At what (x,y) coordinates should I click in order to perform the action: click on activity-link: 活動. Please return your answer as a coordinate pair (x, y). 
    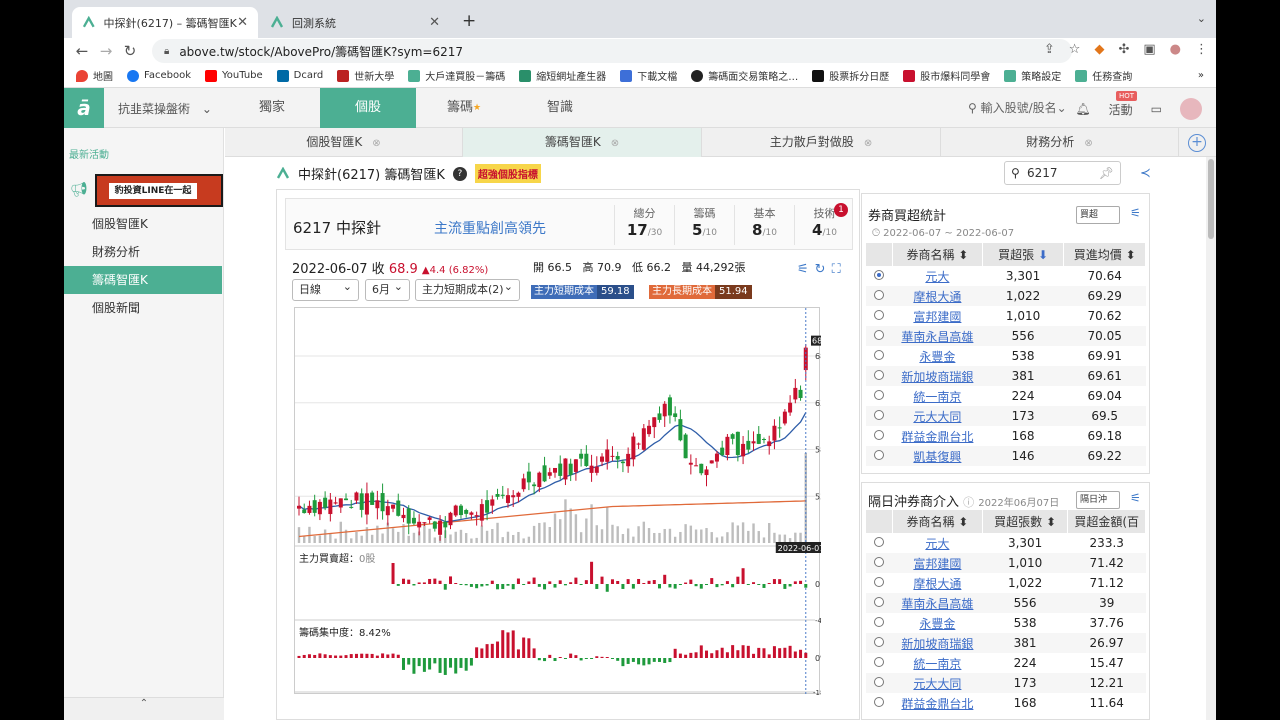
    Looking at the image, I should click on (1121, 109).